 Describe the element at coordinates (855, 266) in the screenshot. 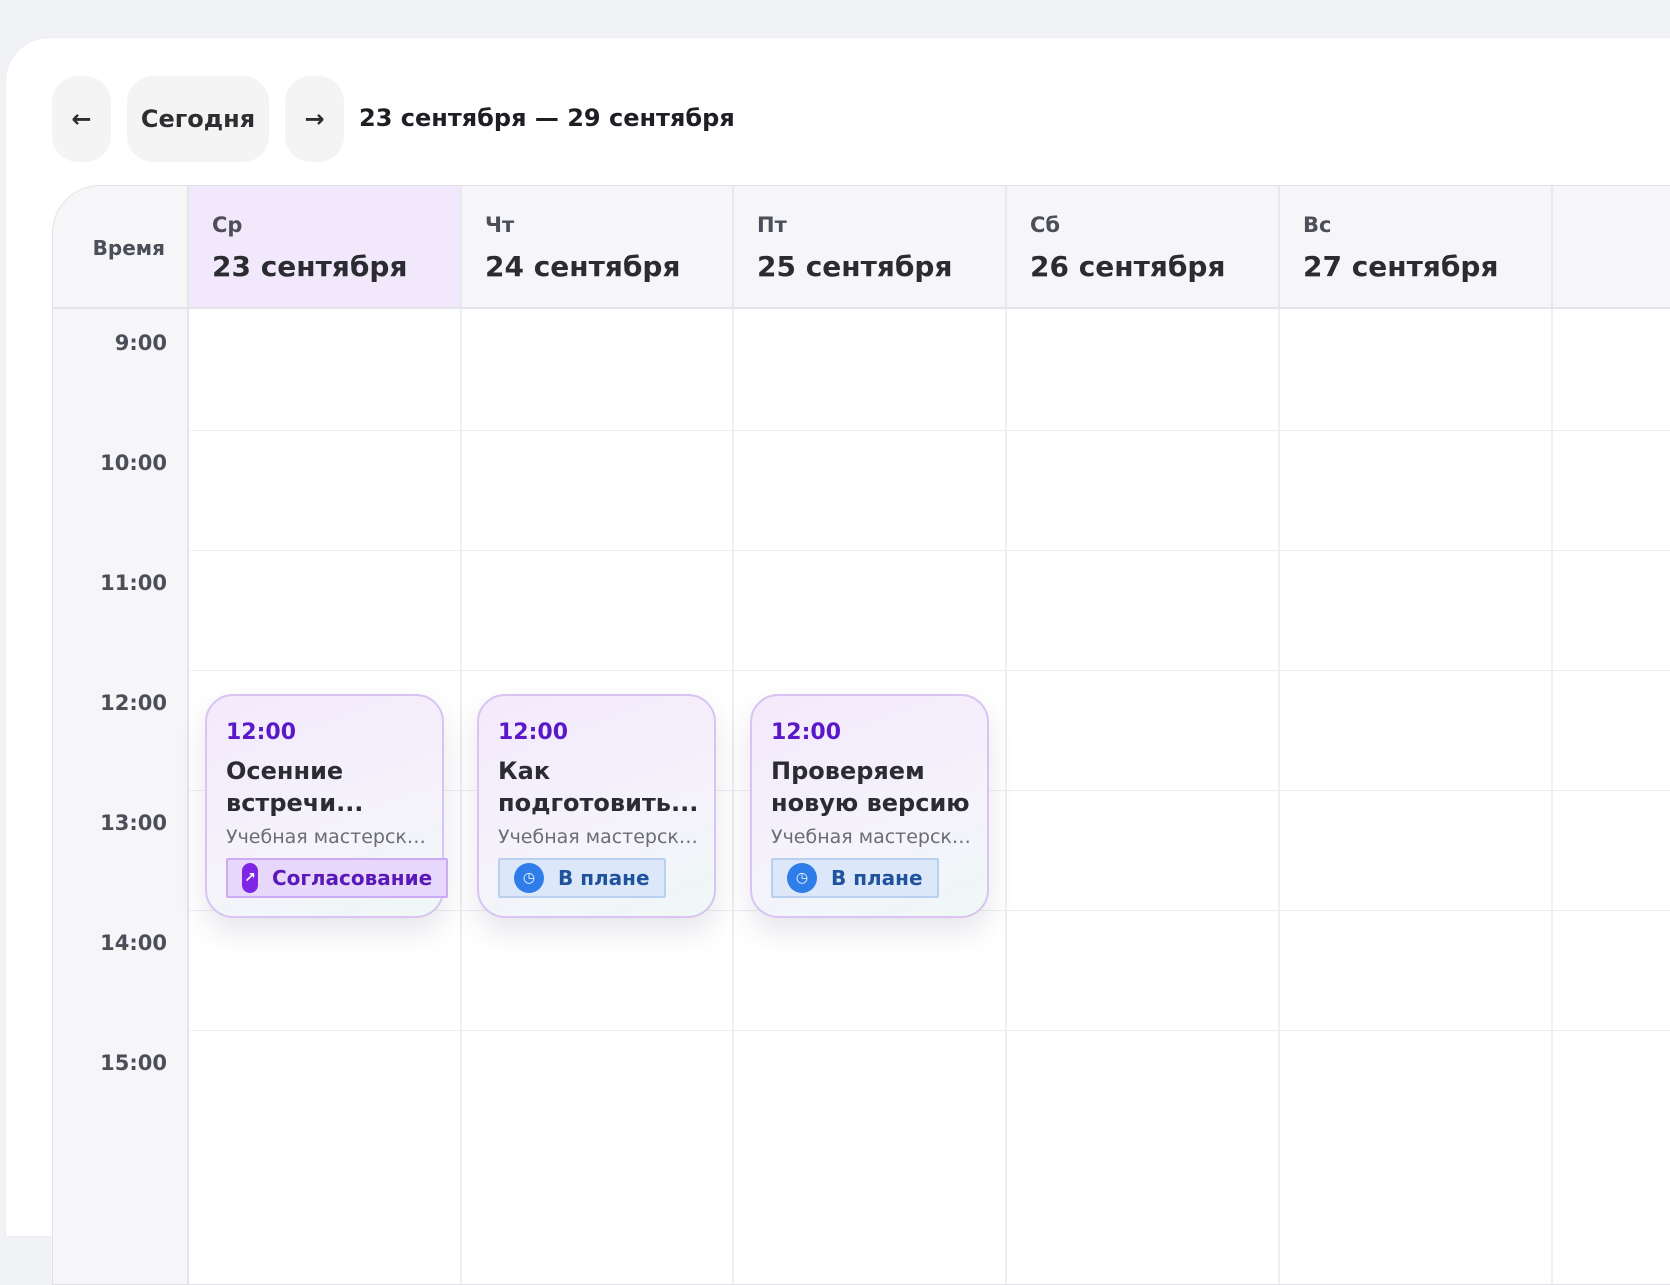

I see `day-date: 25 сентября` at that location.